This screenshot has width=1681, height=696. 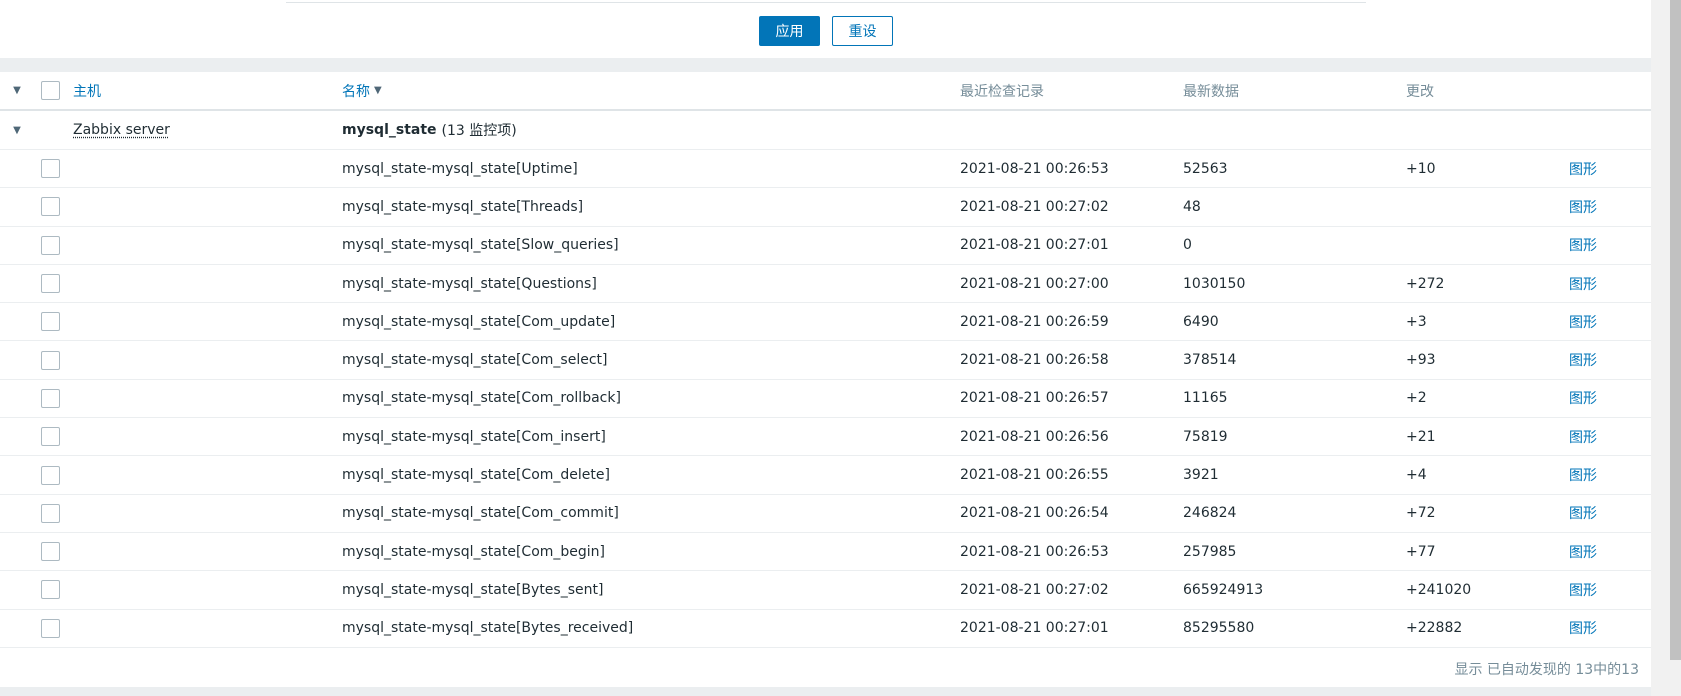 What do you see at coordinates (1034, 321) in the screenshot?
I see `item-last-check: 2021-08-21 00:26:59` at bounding box center [1034, 321].